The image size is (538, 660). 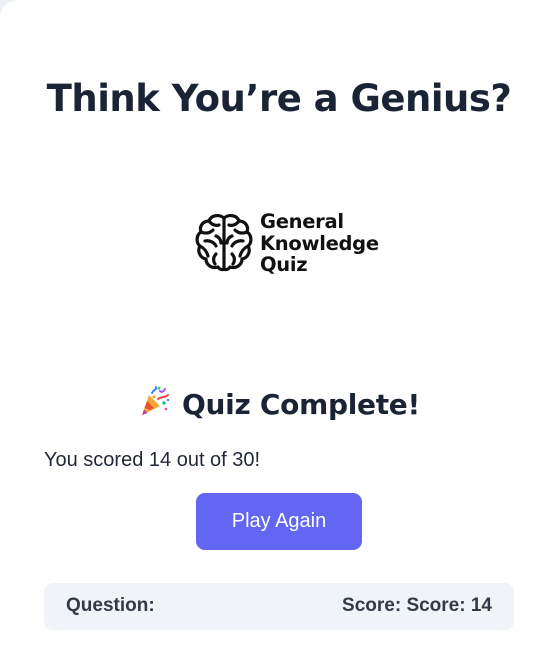 What do you see at coordinates (279, 521) in the screenshot?
I see `play-again-button: Play Again` at bounding box center [279, 521].